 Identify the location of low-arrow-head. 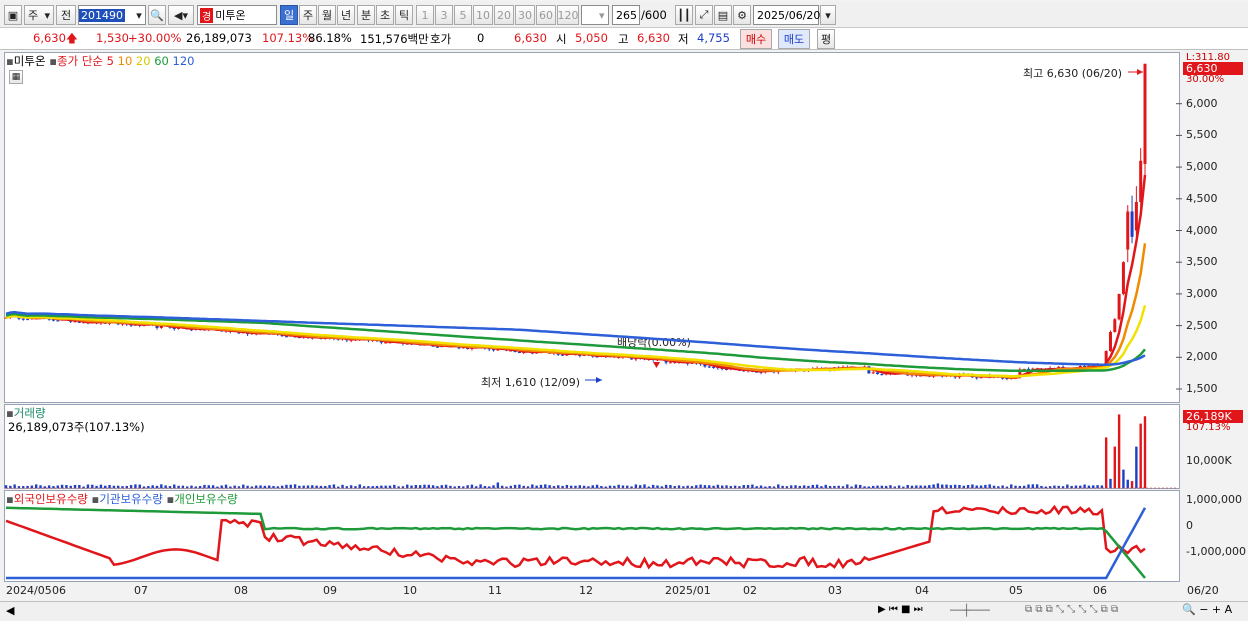
(599, 380).